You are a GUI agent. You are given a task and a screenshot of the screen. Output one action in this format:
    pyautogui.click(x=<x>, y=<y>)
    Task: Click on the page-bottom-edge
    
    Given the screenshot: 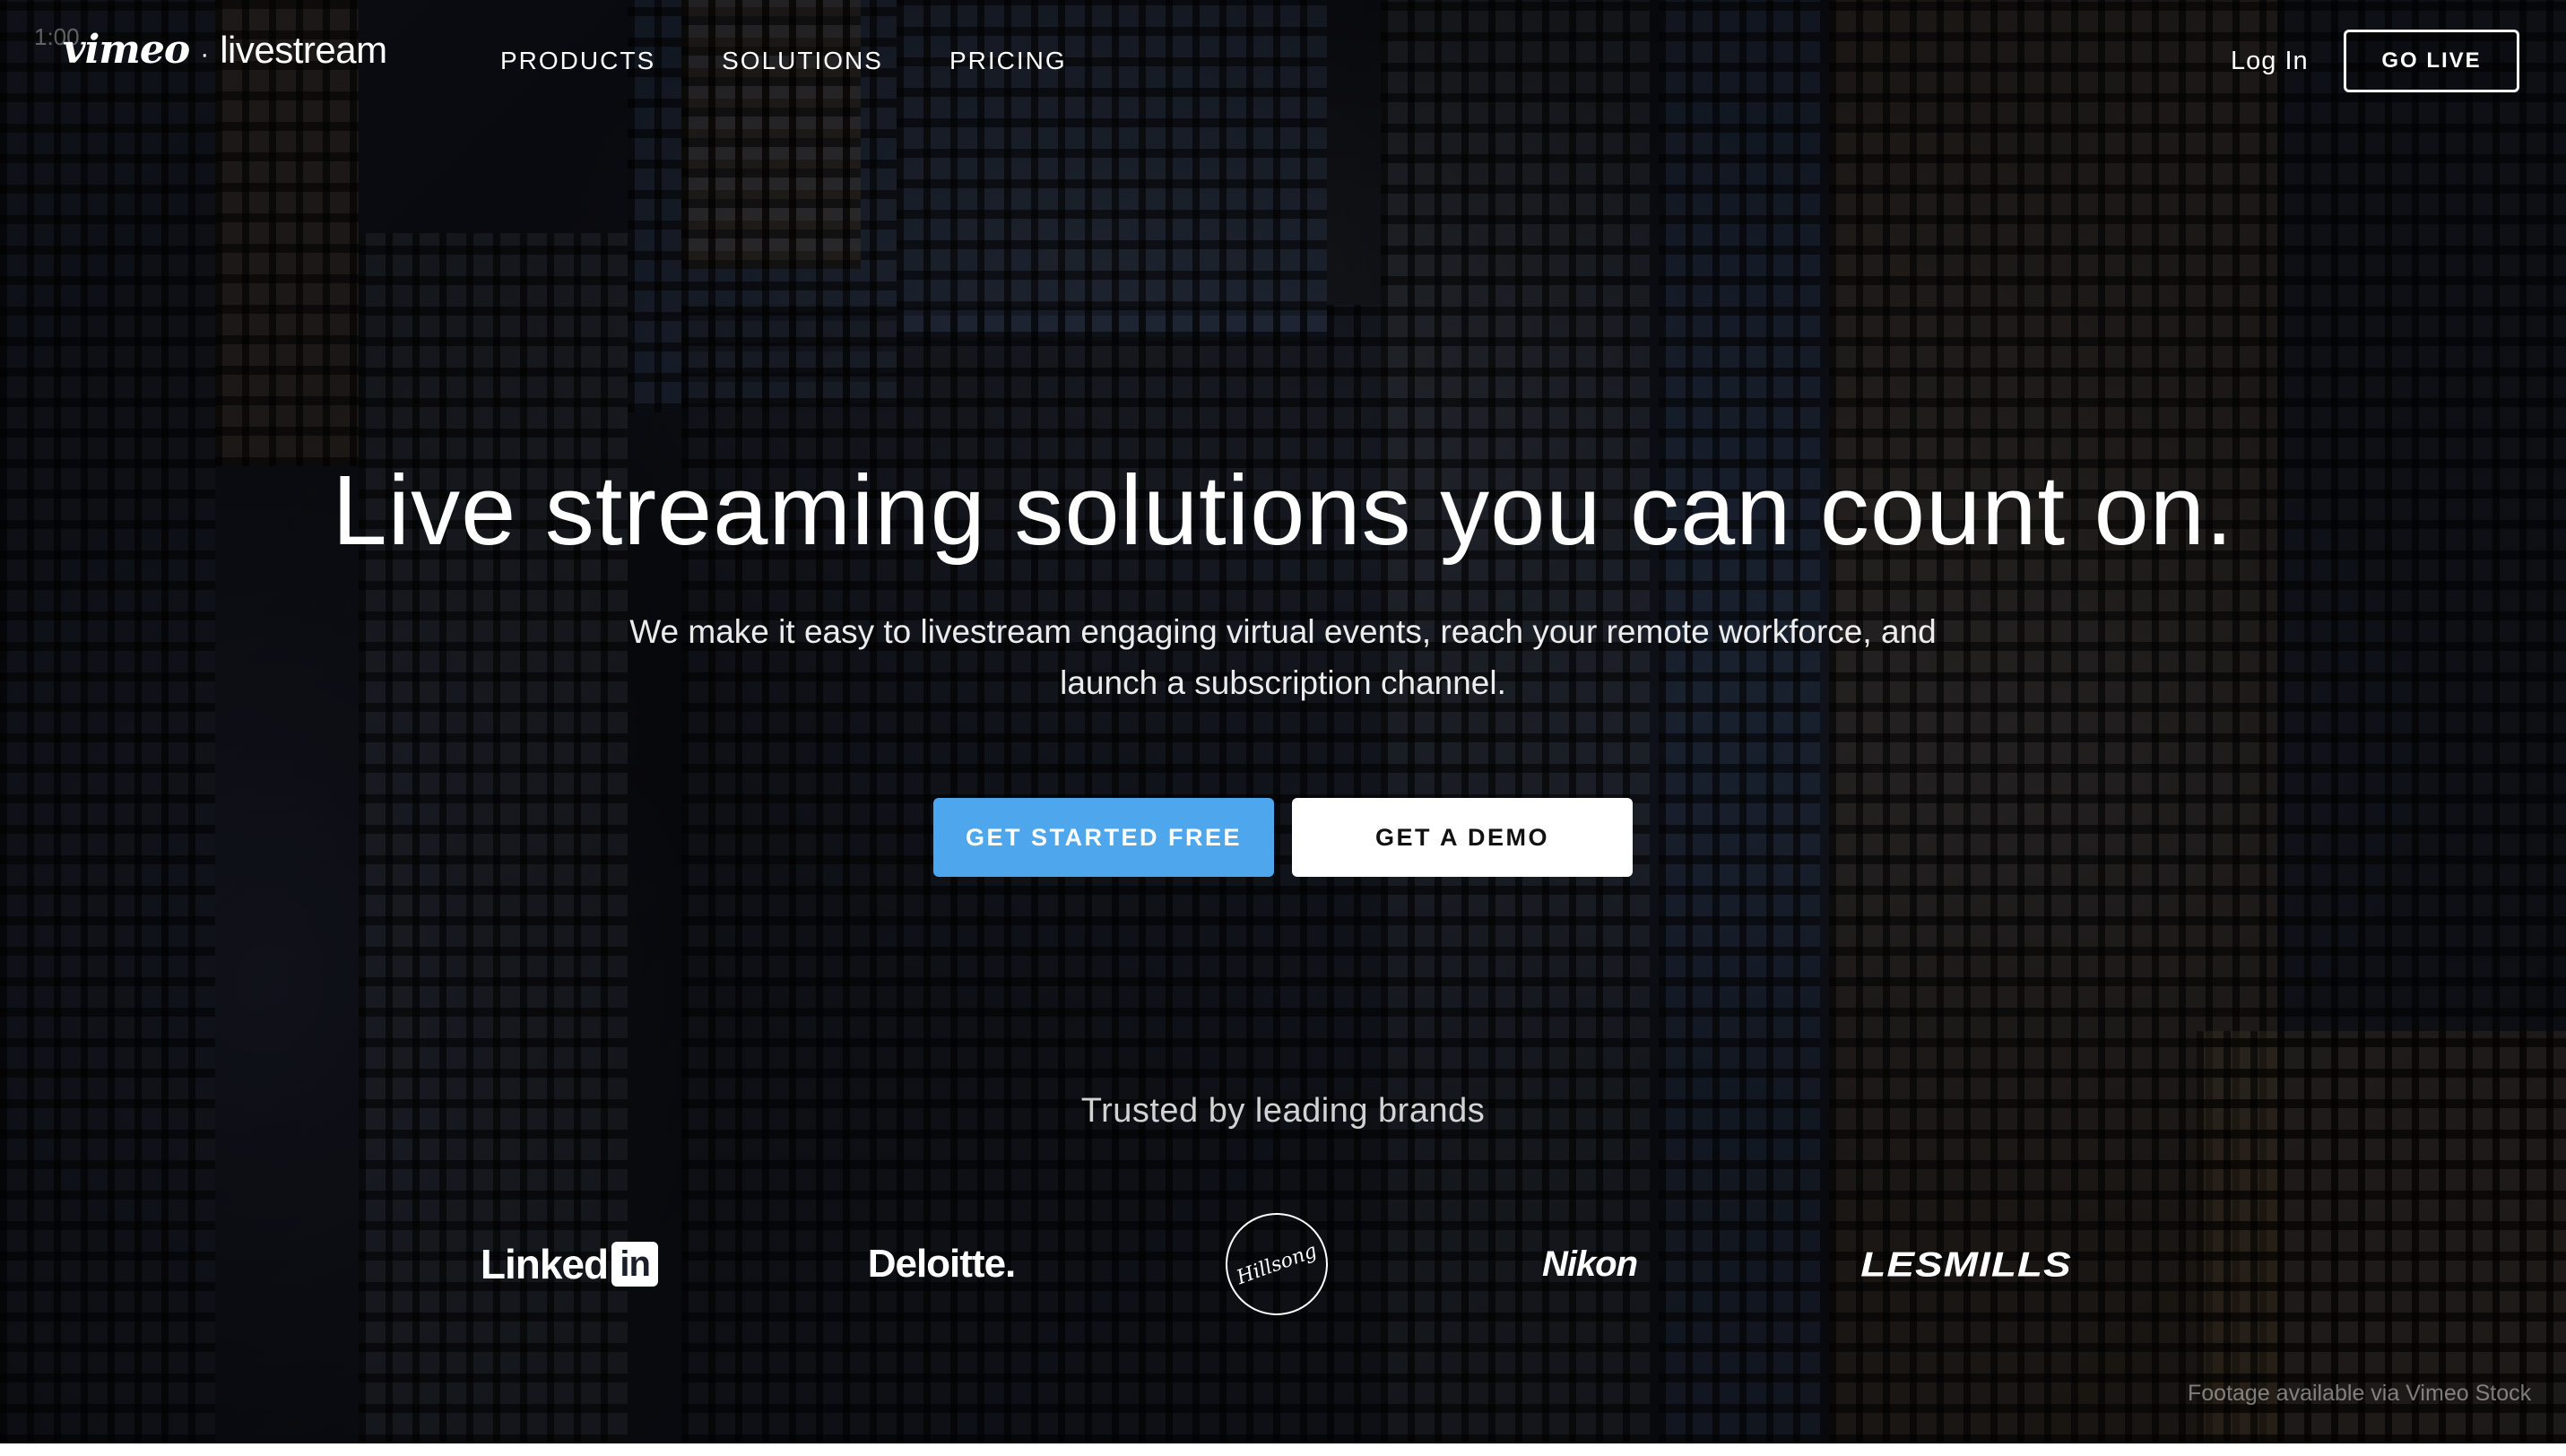 What is the action you would take?
    pyautogui.click(x=1283, y=1449)
    